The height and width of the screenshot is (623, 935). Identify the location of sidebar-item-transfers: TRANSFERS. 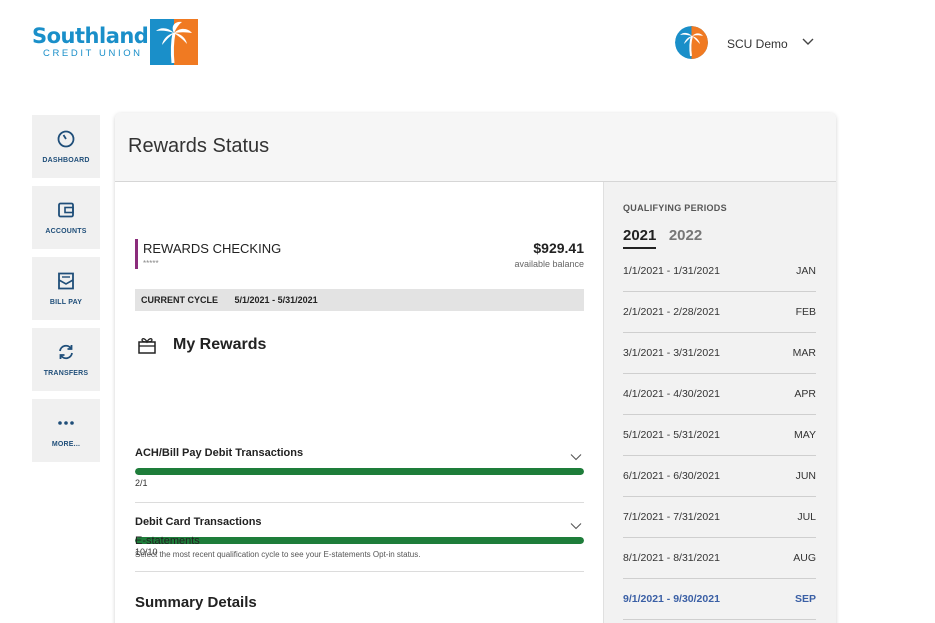
(66, 359).